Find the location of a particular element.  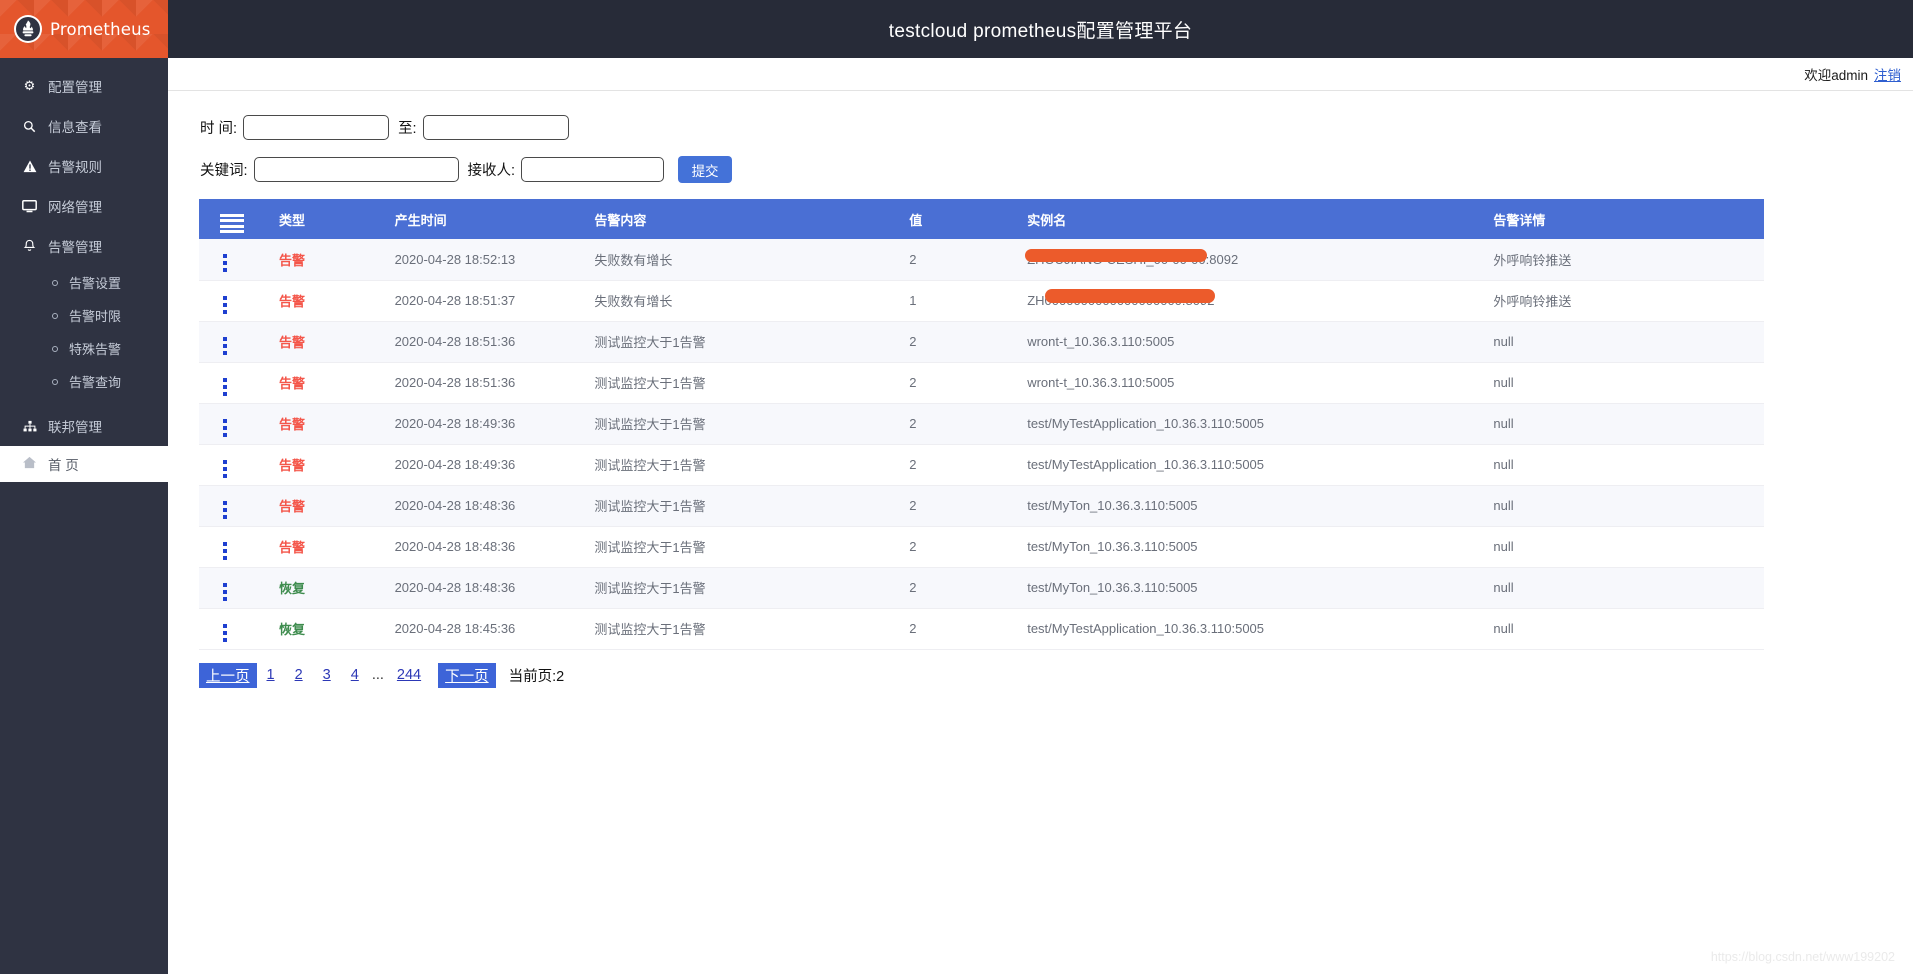

column-header-type: 类型 is located at coordinates (318, 219).